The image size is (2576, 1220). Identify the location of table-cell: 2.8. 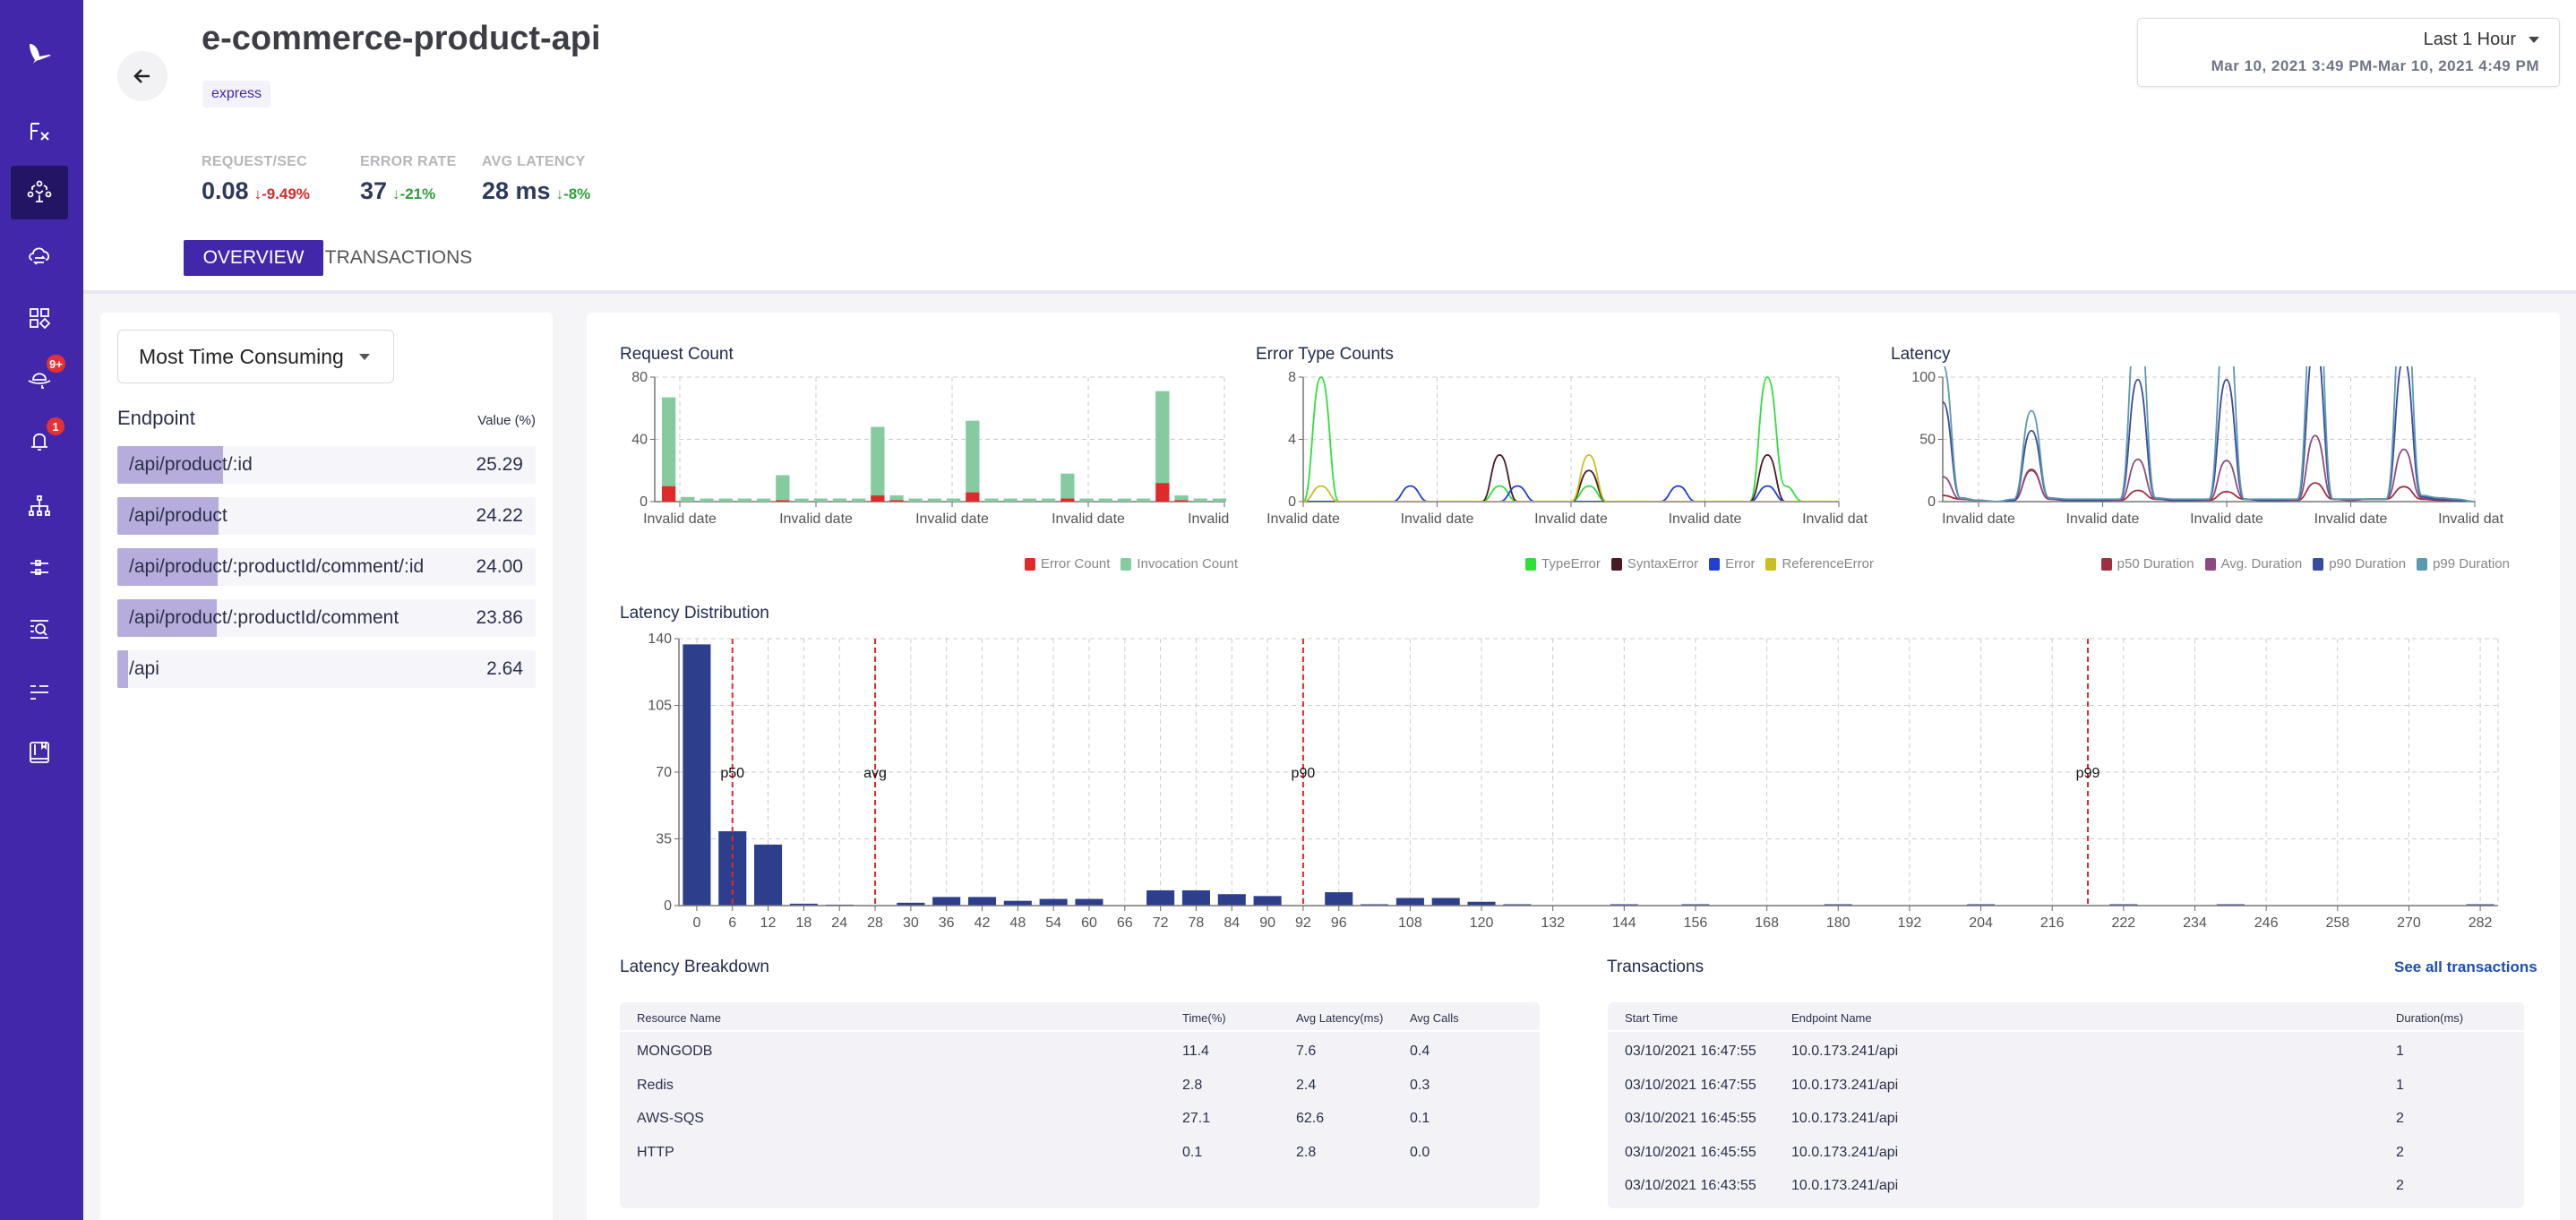
(1306, 1152).